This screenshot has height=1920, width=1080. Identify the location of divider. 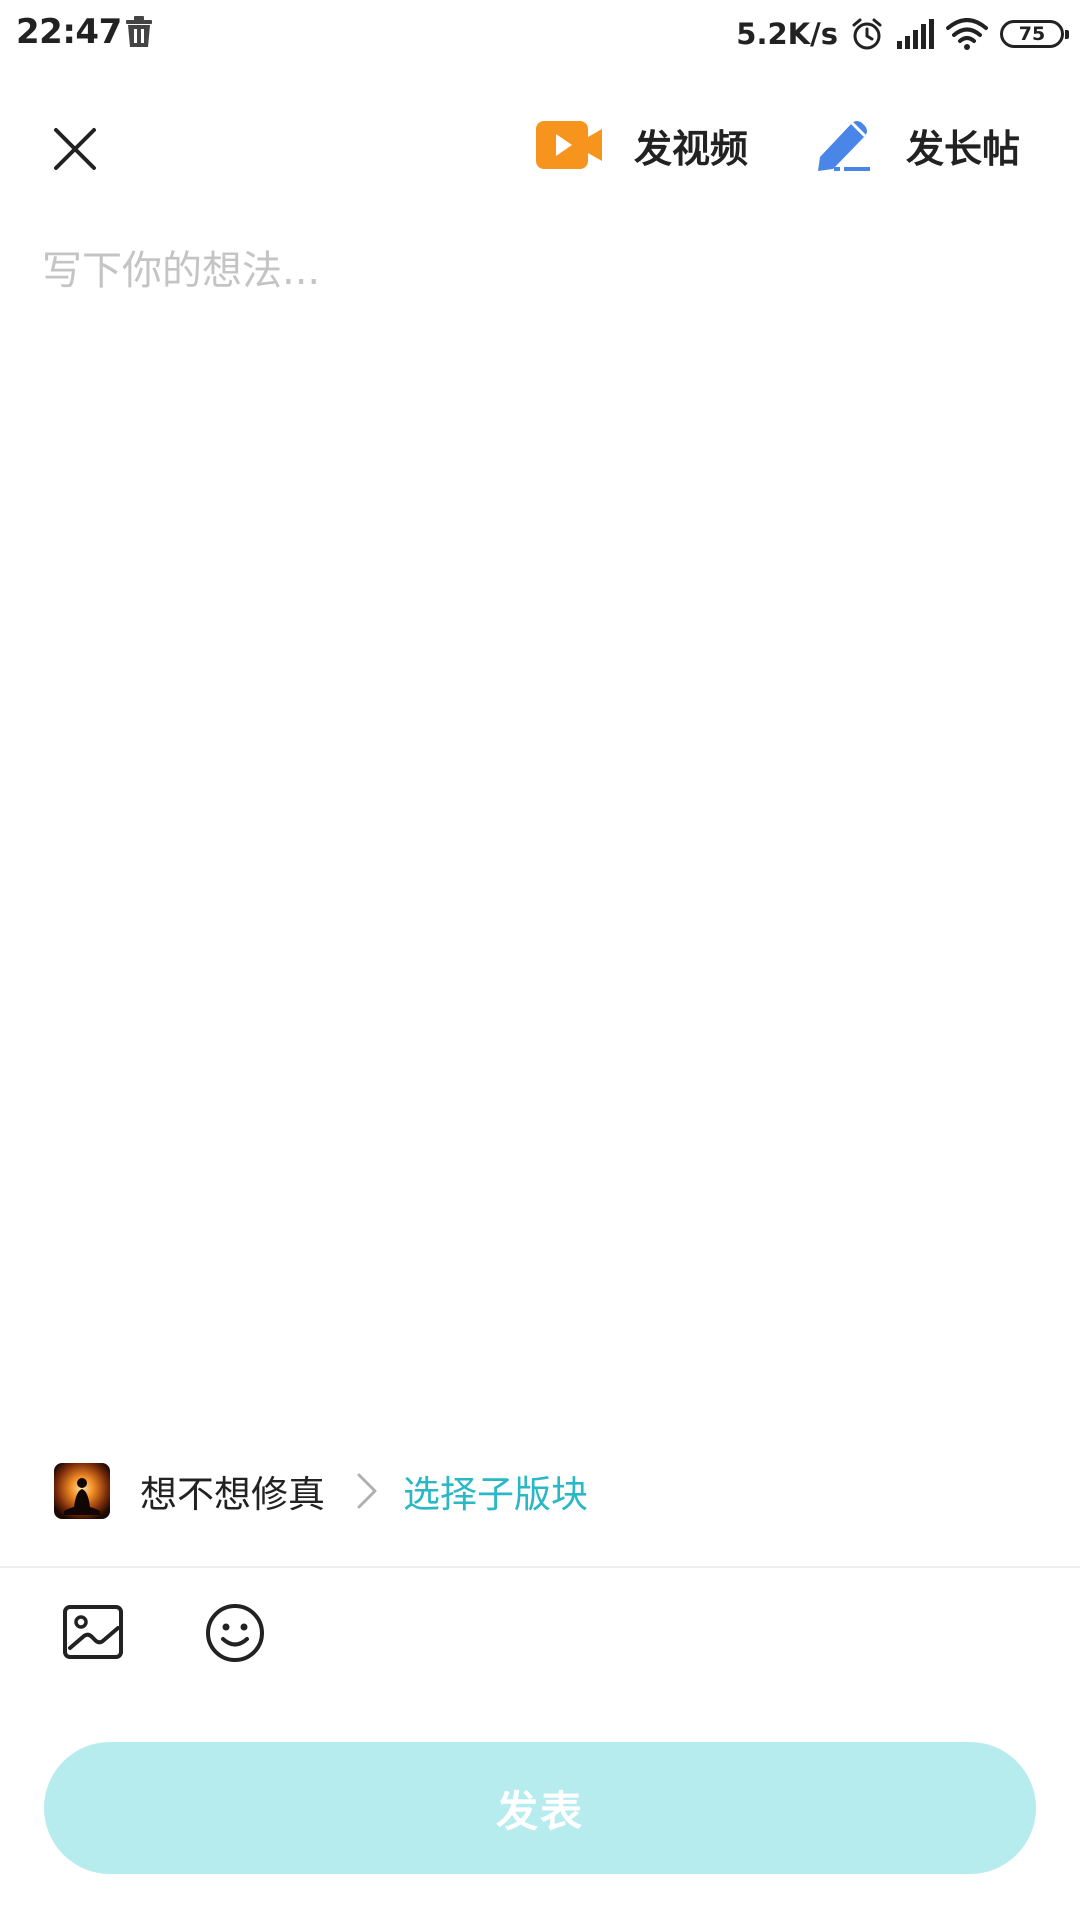
(540, 1567).